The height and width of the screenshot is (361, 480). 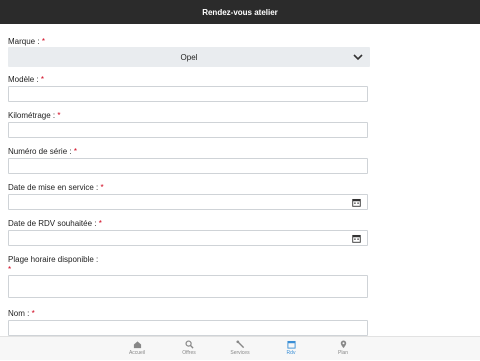 I want to click on tab-accueil: Accueil, so click(x=137, y=350).